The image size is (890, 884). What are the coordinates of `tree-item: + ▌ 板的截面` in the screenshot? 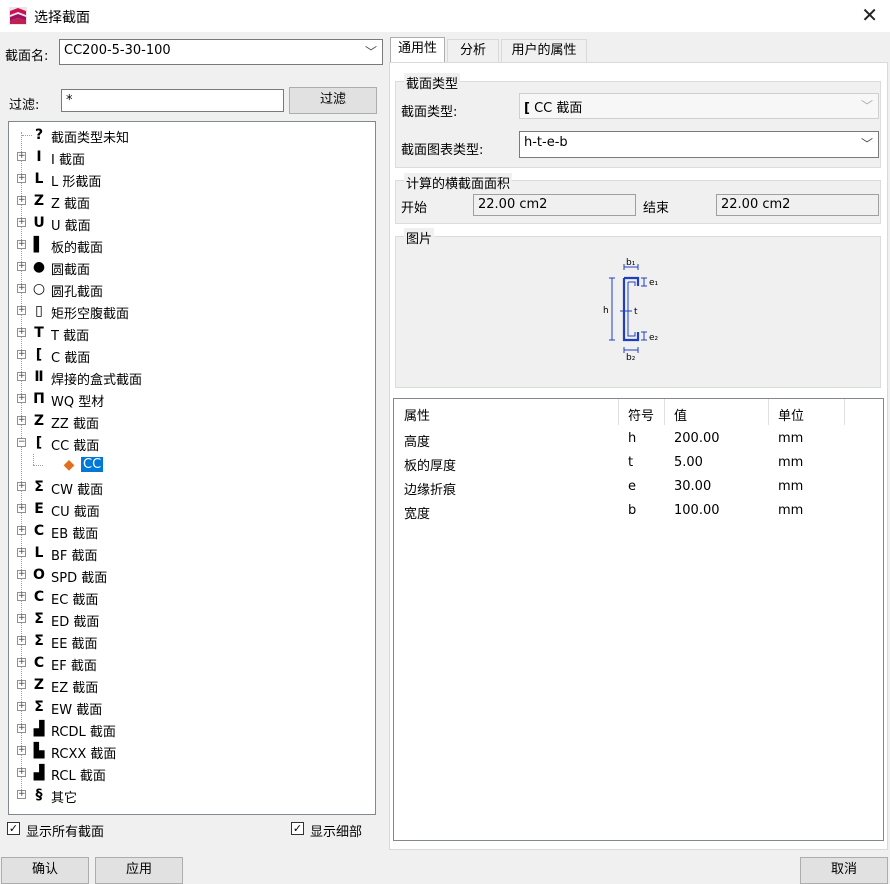 It's located at (192, 245).